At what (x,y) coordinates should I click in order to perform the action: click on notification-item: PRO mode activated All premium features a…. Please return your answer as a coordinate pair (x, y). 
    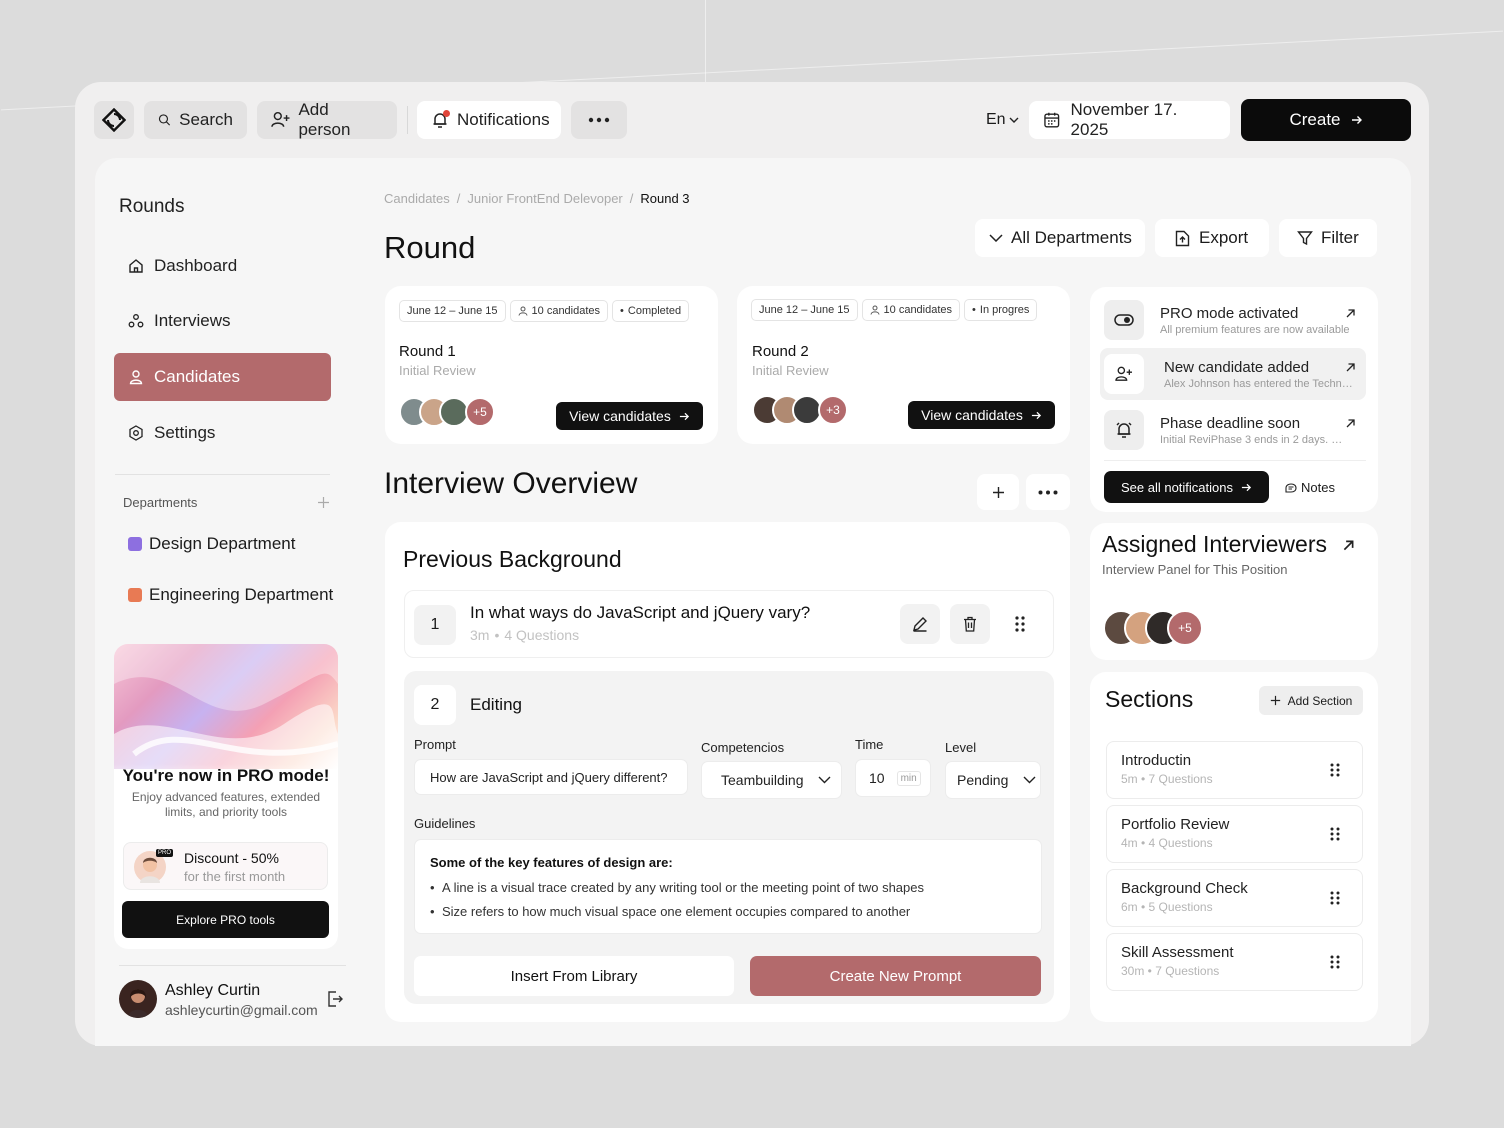
    Looking at the image, I should click on (1233, 320).